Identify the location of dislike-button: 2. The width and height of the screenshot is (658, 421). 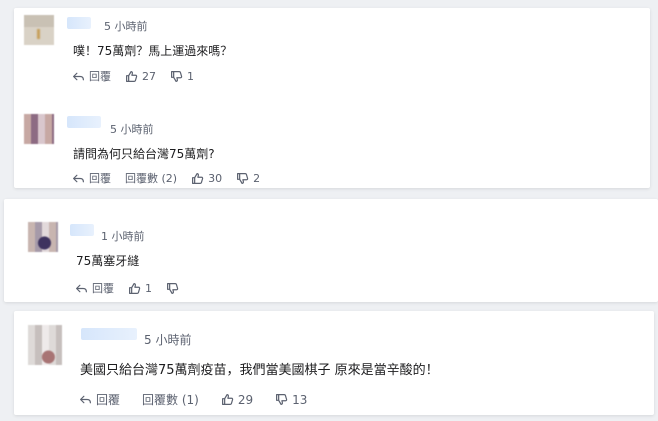
(248, 178).